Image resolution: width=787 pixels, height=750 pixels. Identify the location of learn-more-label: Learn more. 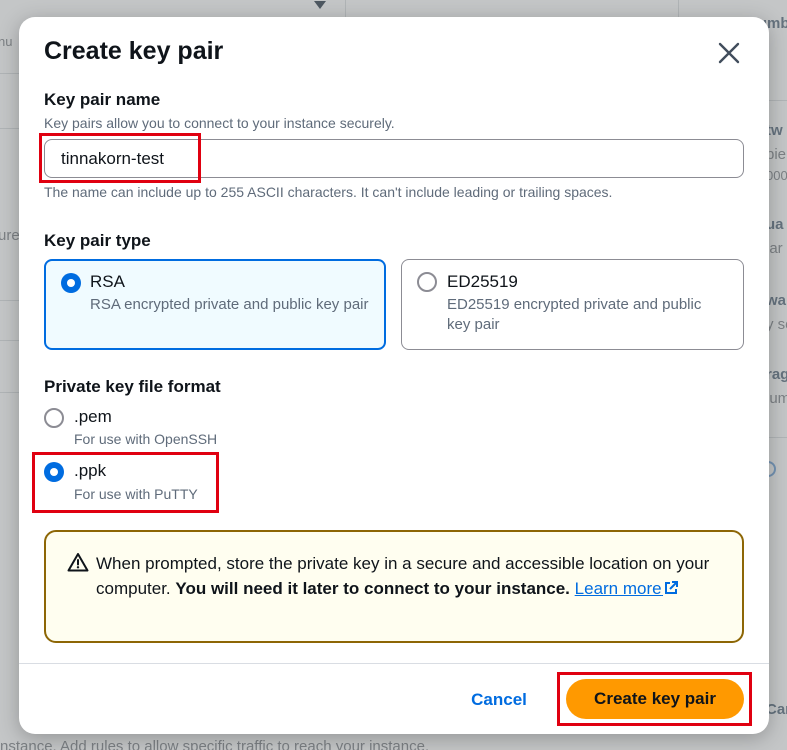
(618, 588).